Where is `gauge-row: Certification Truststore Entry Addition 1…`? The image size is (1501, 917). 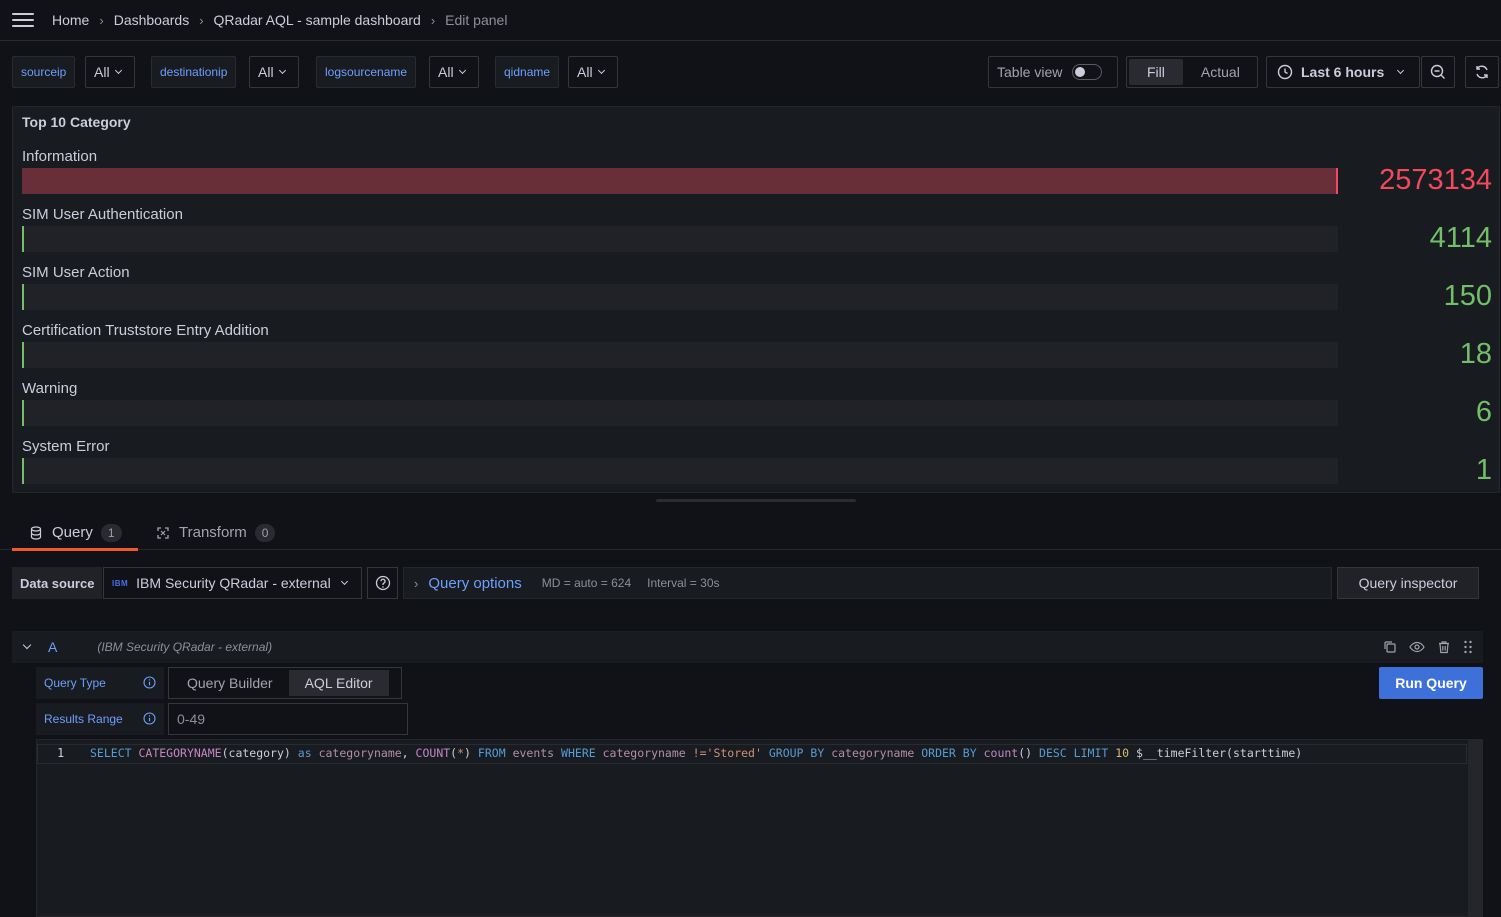
gauge-row: Certification Truststore Entry Addition 1… is located at coordinates (757, 351).